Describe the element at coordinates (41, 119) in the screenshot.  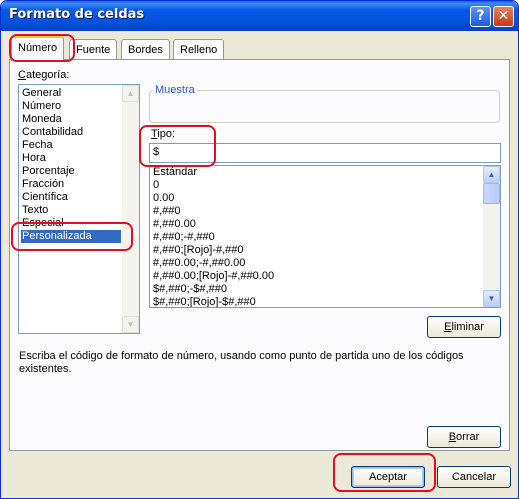
I see `categoria-item: Moneda` at that location.